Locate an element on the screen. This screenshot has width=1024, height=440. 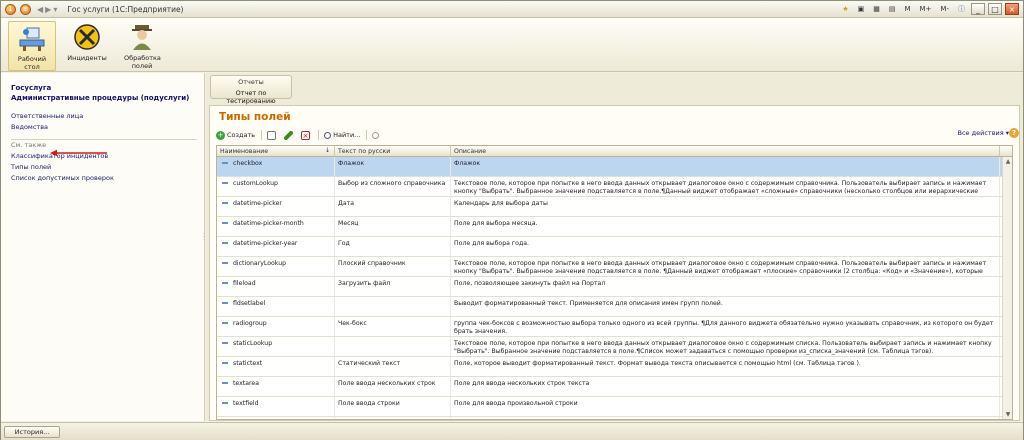
back-icon: ◀ is located at coordinates (40, 9).